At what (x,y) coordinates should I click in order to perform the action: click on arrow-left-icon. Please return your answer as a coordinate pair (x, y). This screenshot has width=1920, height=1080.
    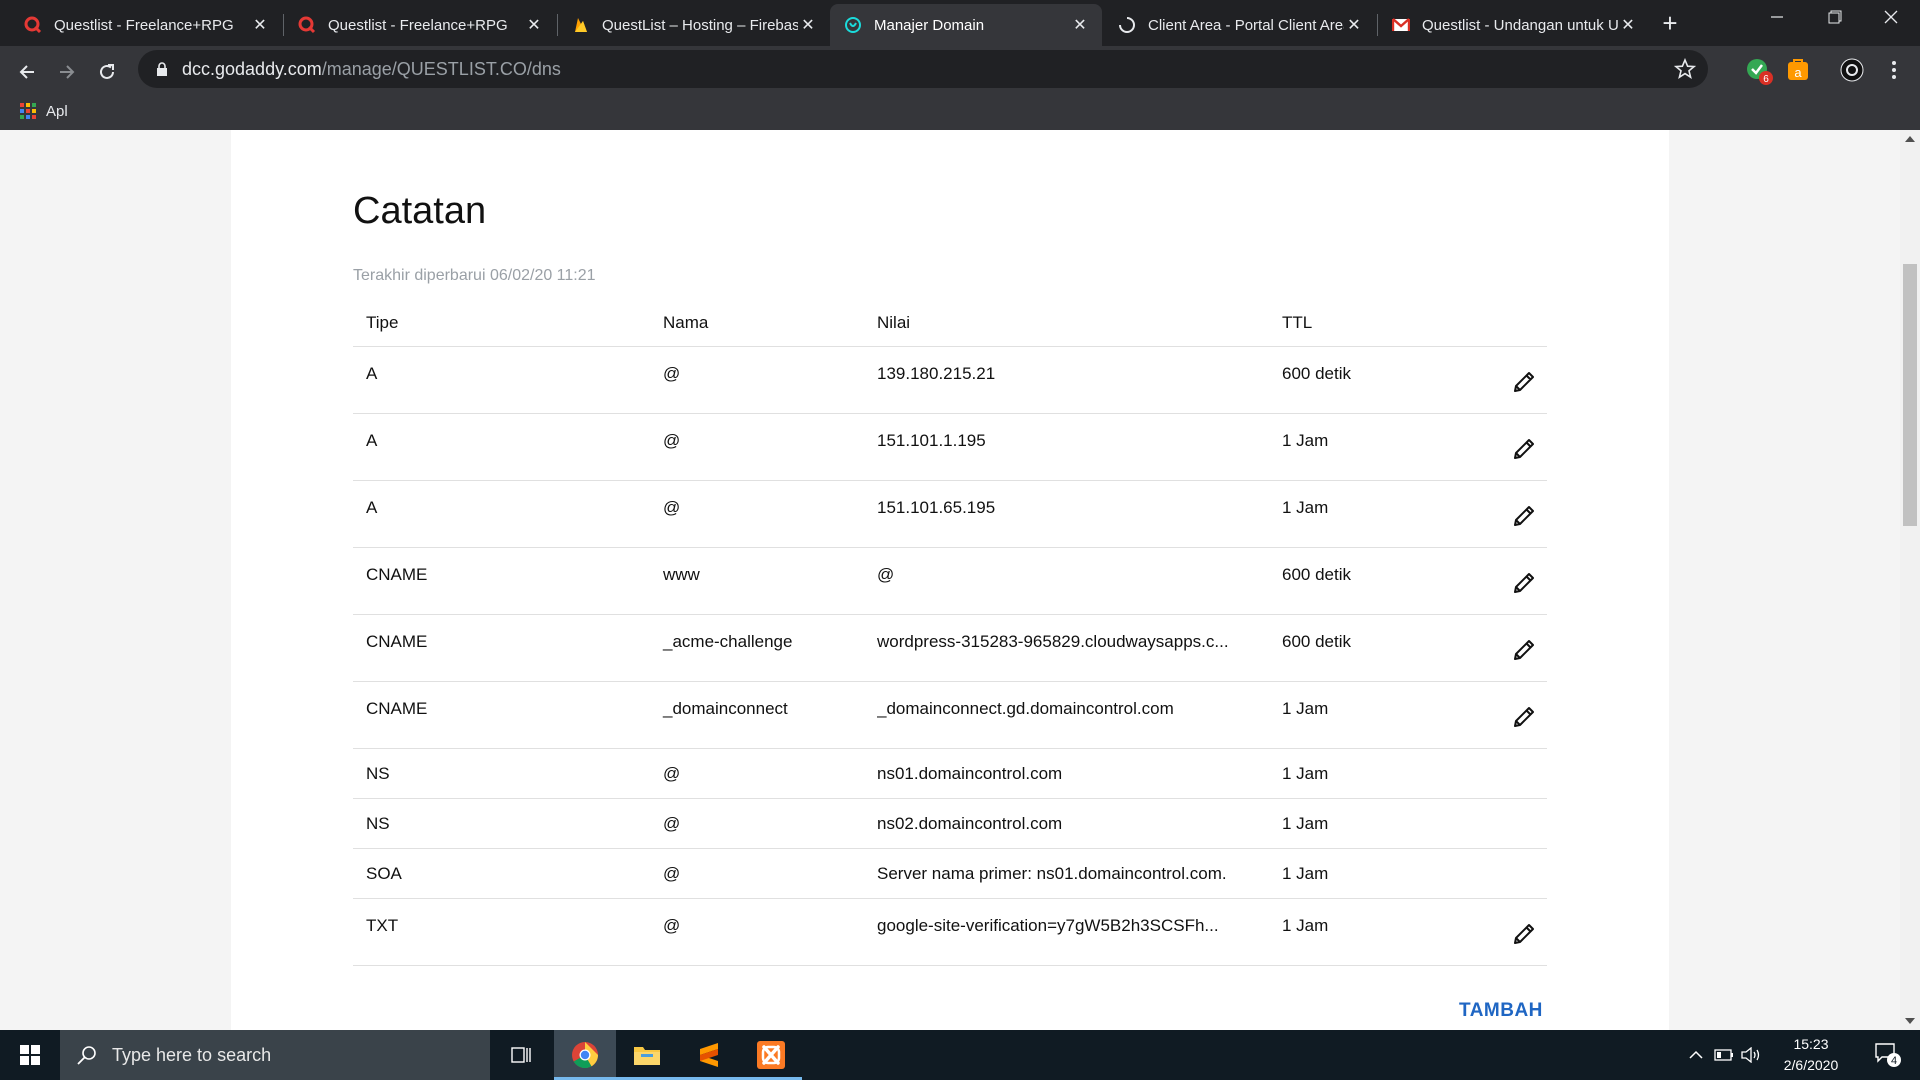
    Looking at the image, I should click on (26, 72).